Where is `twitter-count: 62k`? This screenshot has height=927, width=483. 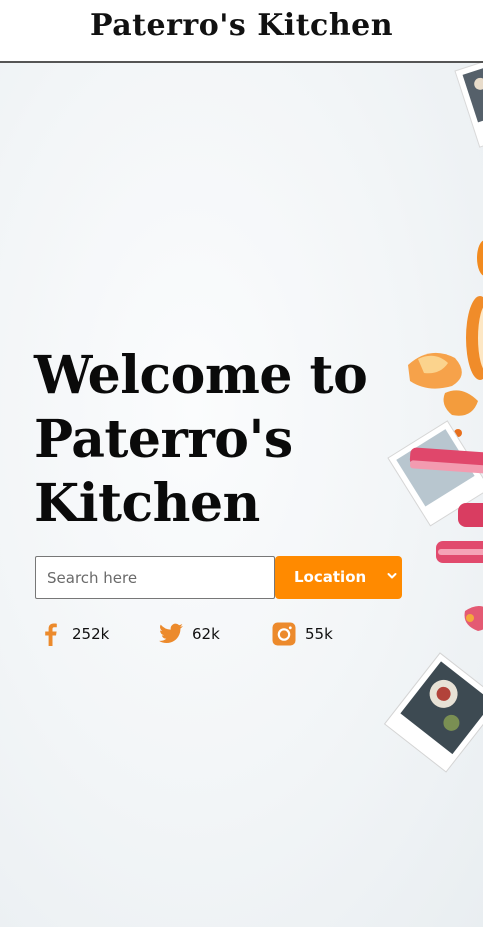 twitter-count: 62k is located at coordinates (206, 634).